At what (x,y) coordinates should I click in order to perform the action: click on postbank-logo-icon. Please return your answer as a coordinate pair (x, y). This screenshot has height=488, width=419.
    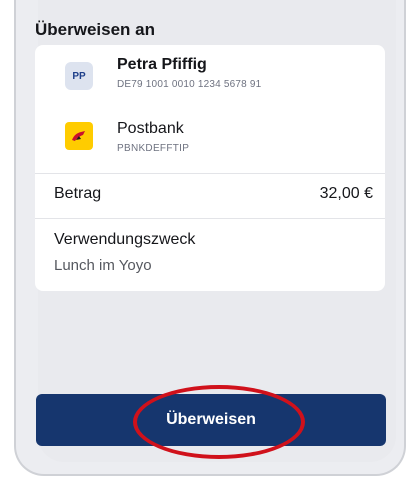
    Looking at the image, I should click on (79, 136).